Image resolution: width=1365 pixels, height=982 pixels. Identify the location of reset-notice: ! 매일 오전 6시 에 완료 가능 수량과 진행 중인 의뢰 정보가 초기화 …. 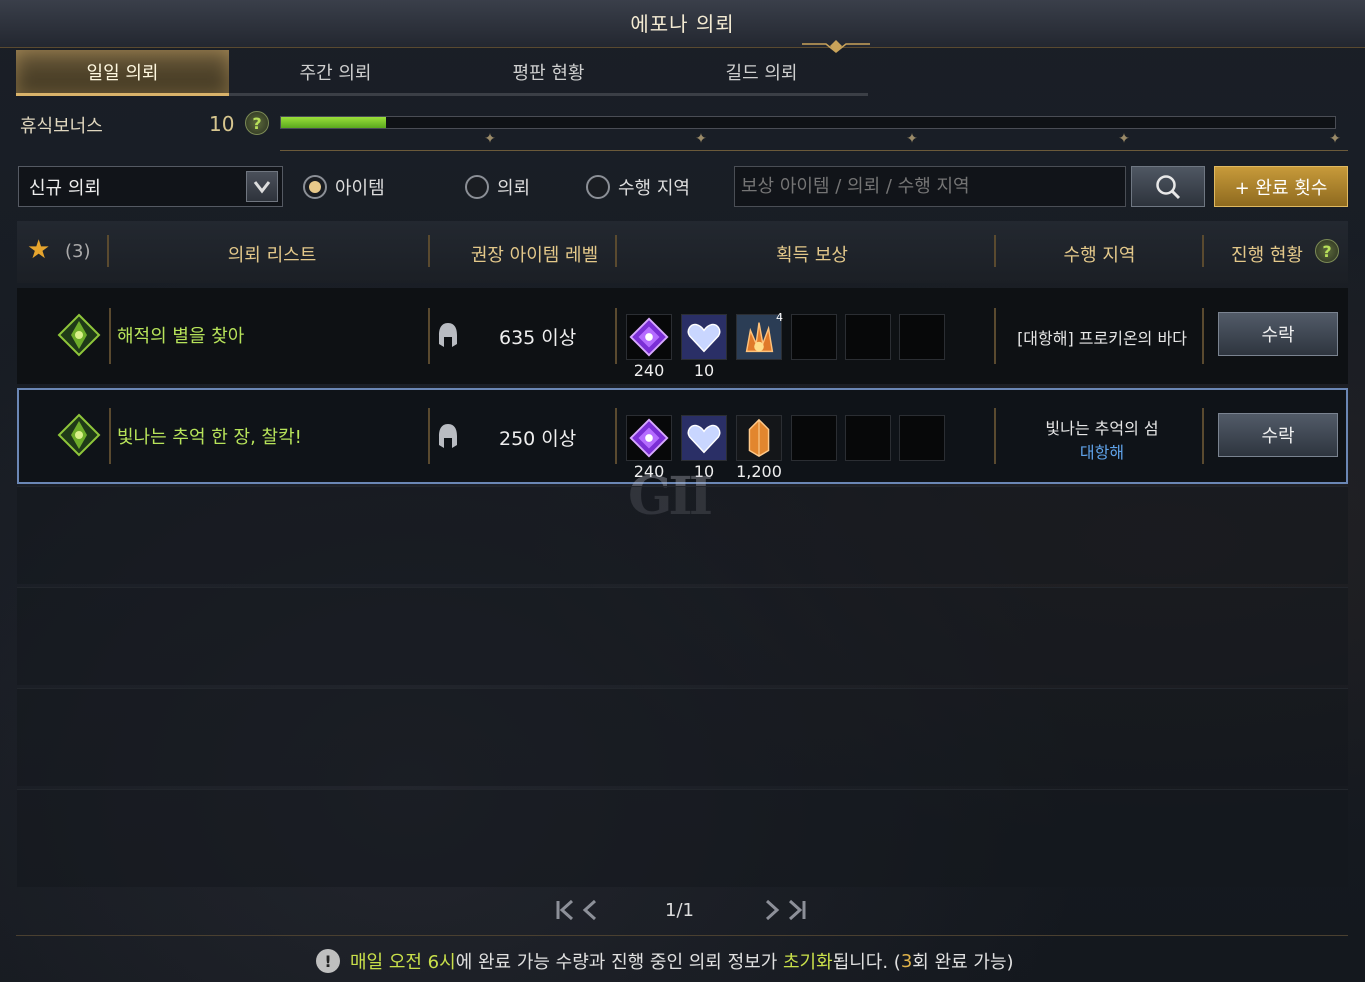
(665, 961).